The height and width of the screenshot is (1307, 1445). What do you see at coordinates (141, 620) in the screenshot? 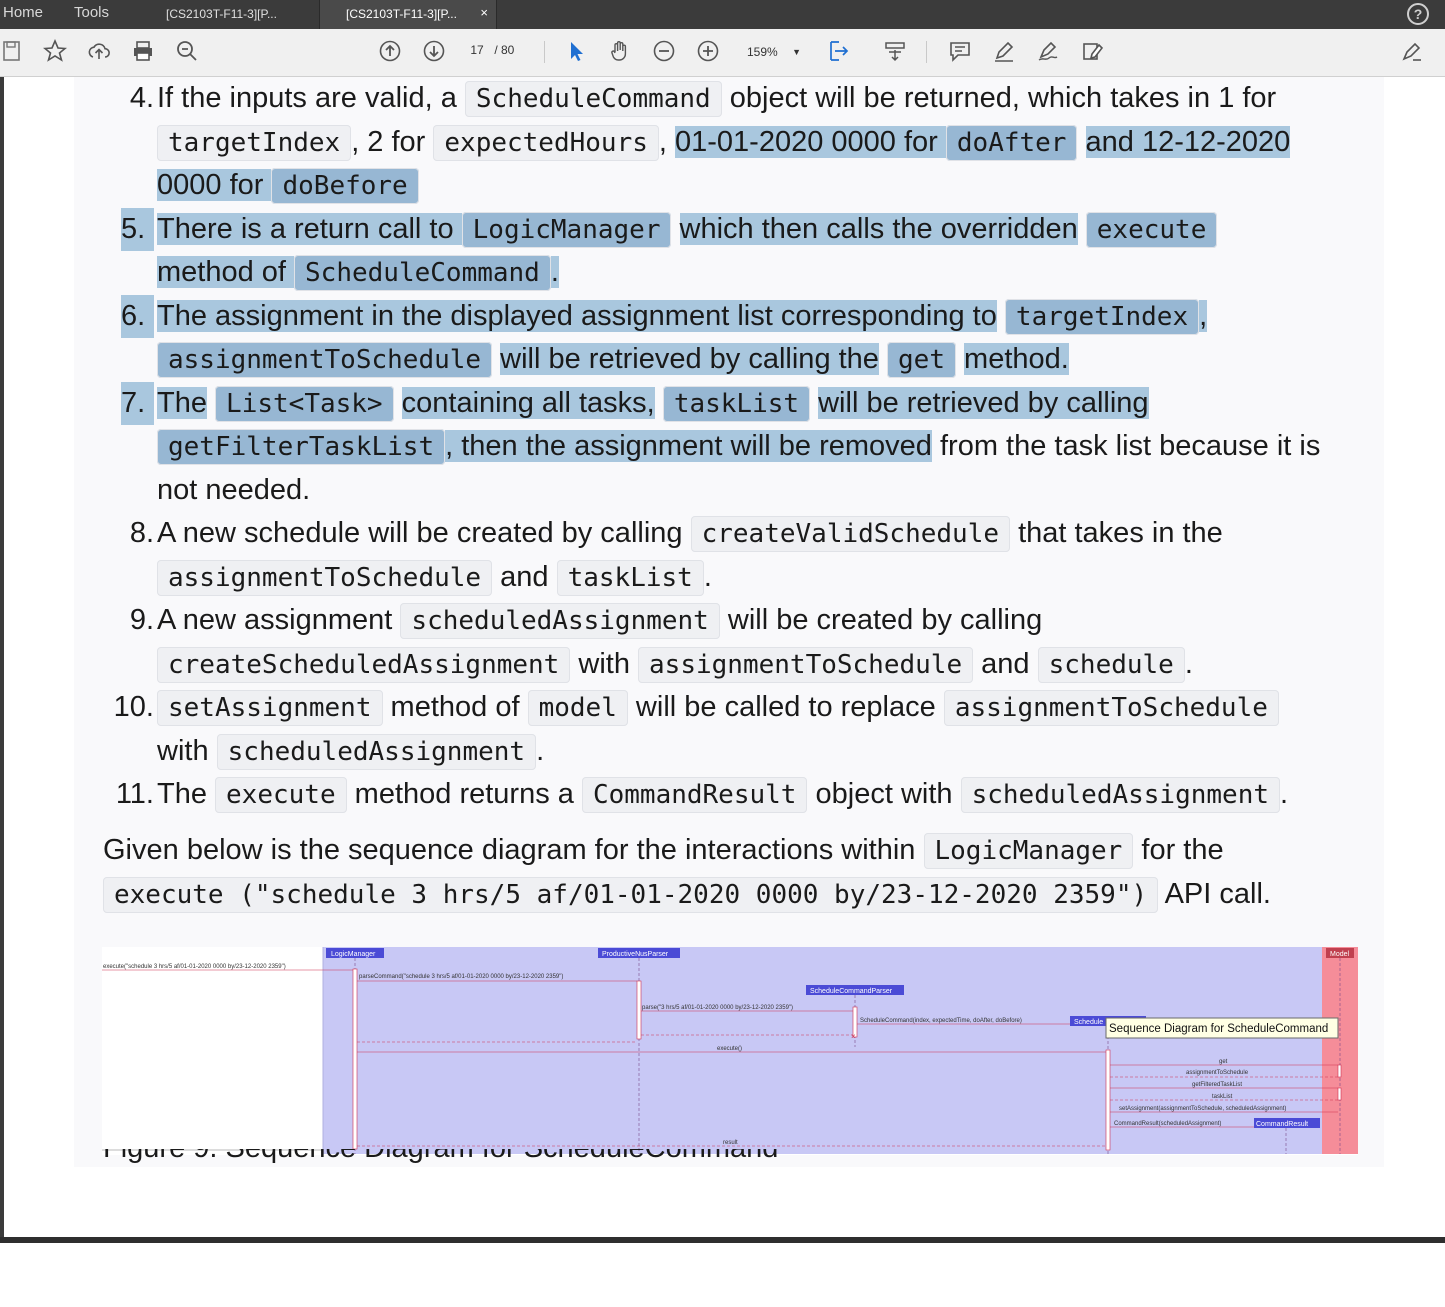
I see `list-item-number: 9.` at bounding box center [141, 620].